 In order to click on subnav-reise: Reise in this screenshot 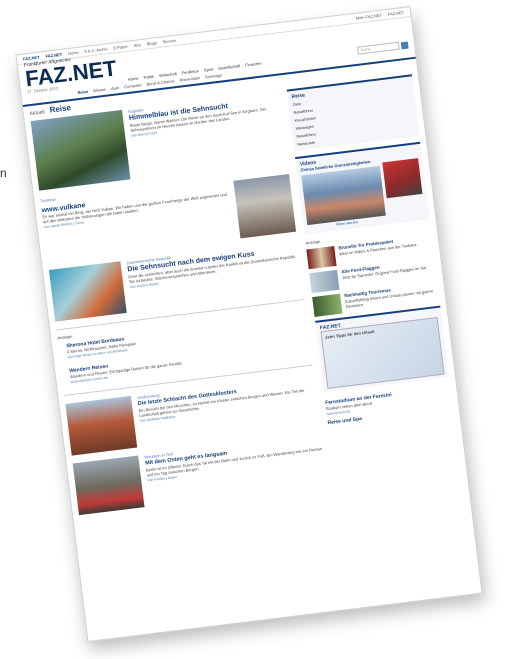, I will do `click(82, 92)`.